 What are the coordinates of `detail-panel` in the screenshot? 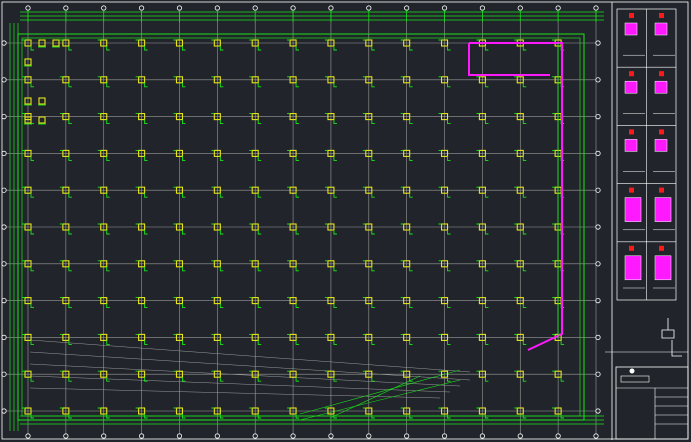 It's located at (646, 182).